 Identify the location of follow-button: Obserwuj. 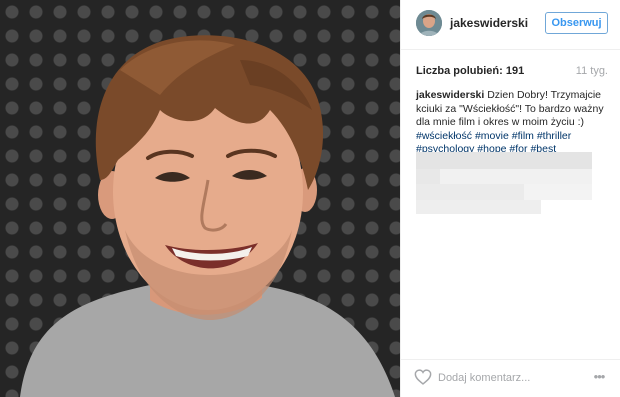
(576, 23).